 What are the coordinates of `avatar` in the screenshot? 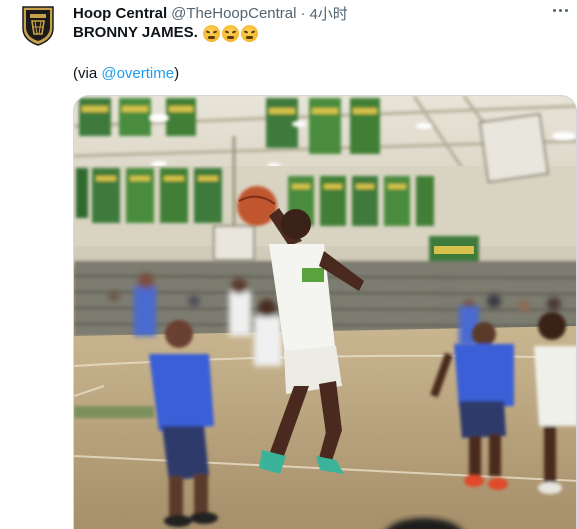 It's located at (38, 25).